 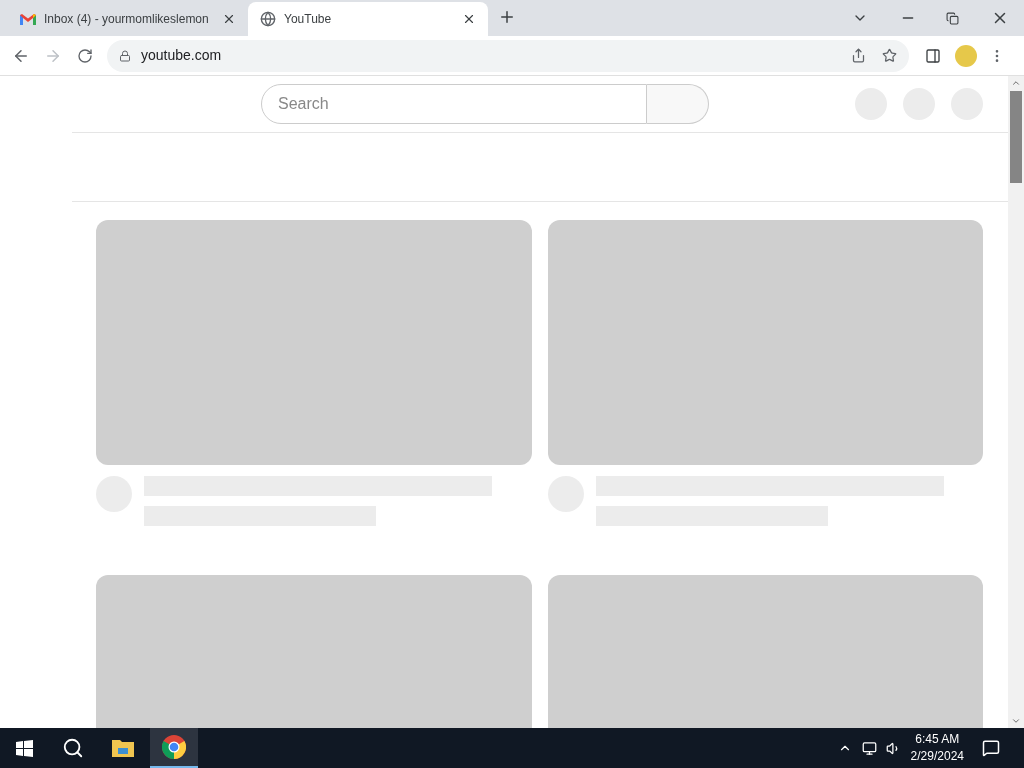 What do you see at coordinates (125, 55) in the screenshot?
I see `lock-icon` at bounding box center [125, 55].